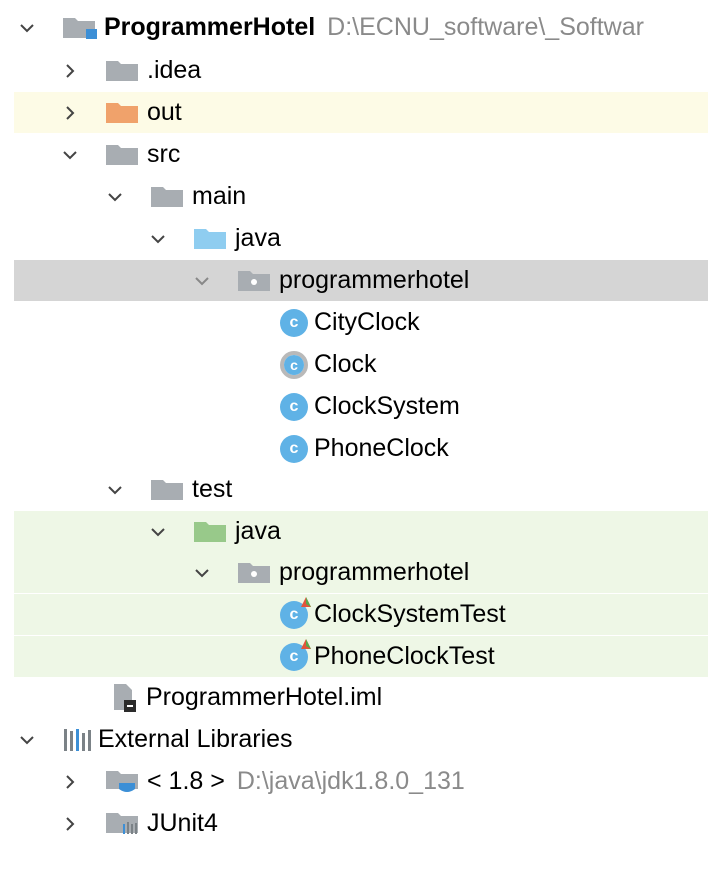 This screenshot has height=882, width=708. I want to click on source-root-folder-icon, so click(211, 239).